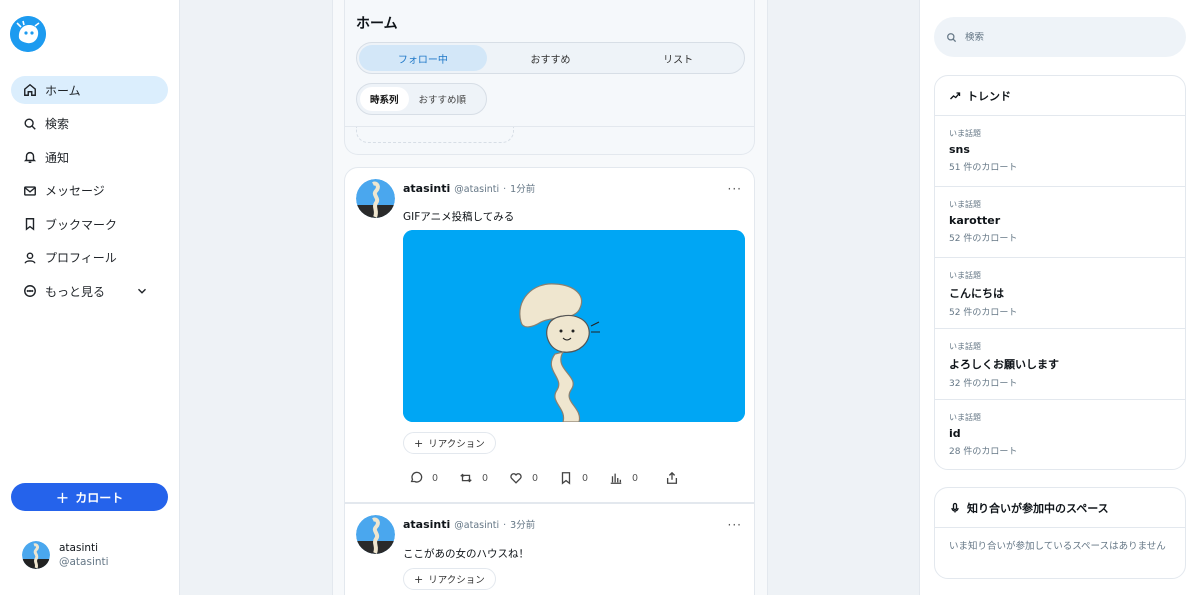 The height and width of the screenshot is (595, 1200). What do you see at coordinates (30, 258) in the screenshot?
I see `user-icon` at bounding box center [30, 258].